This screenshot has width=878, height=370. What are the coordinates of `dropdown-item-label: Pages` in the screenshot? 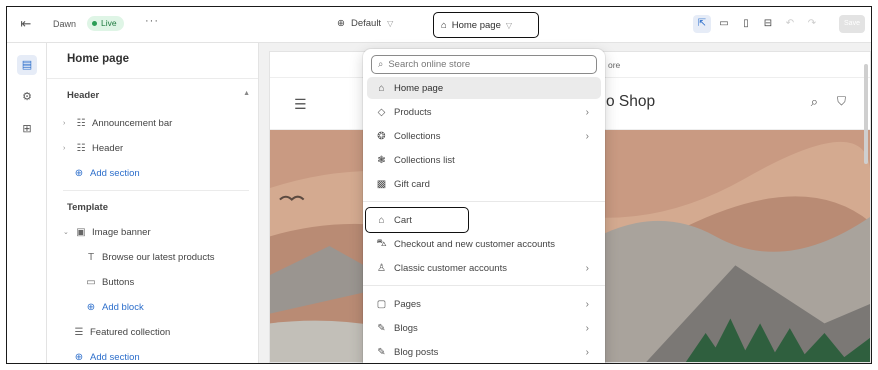 It's located at (407, 304).